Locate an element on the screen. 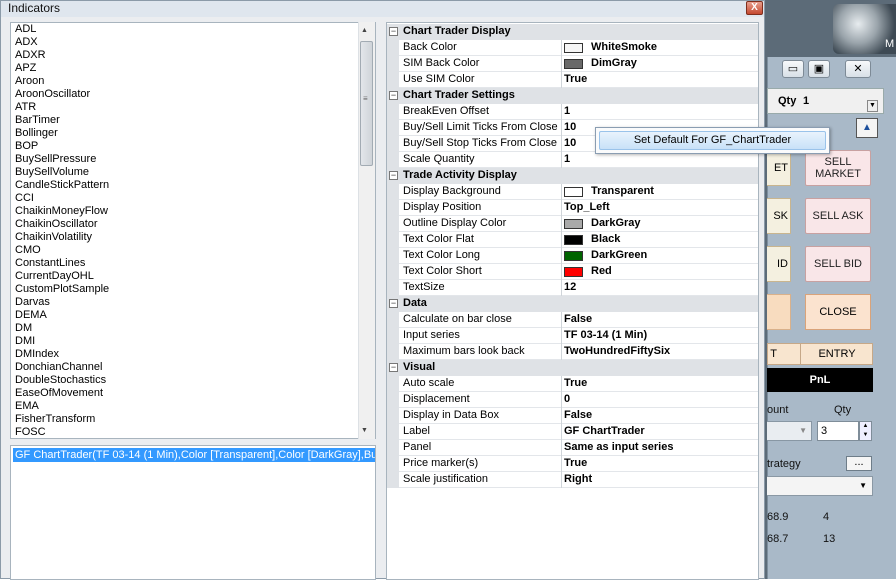 This screenshot has width=896, height=580. indicator-list-item: Darvas is located at coordinates (193, 302).